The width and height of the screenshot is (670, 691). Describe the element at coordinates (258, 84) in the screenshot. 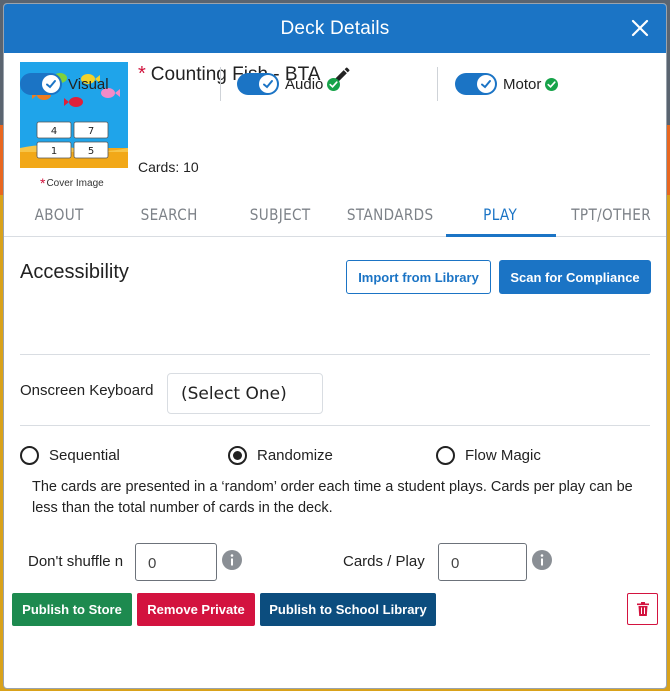

I see `audio-toggle` at that location.